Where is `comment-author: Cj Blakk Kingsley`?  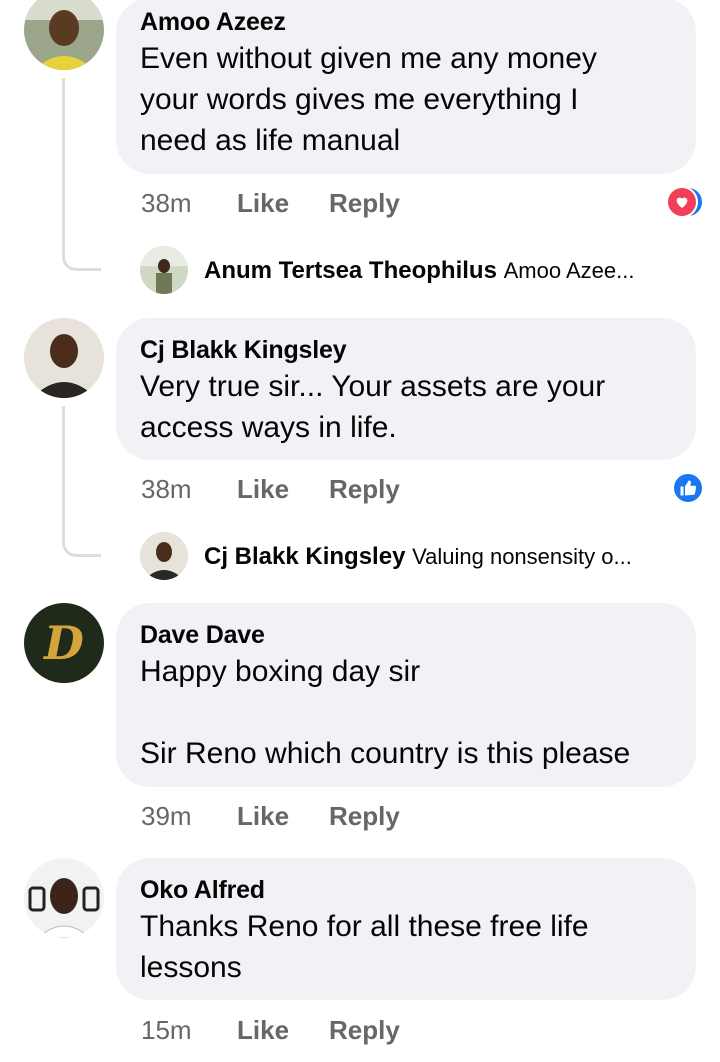 comment-author: Cj Blakk Kingsley is located at coordinates (406, 350).